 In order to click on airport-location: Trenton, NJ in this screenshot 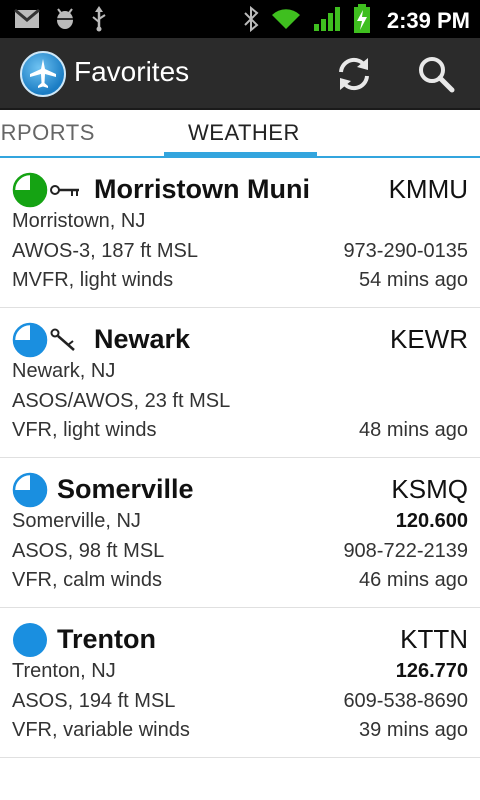, I will do `click(64, 671)`.